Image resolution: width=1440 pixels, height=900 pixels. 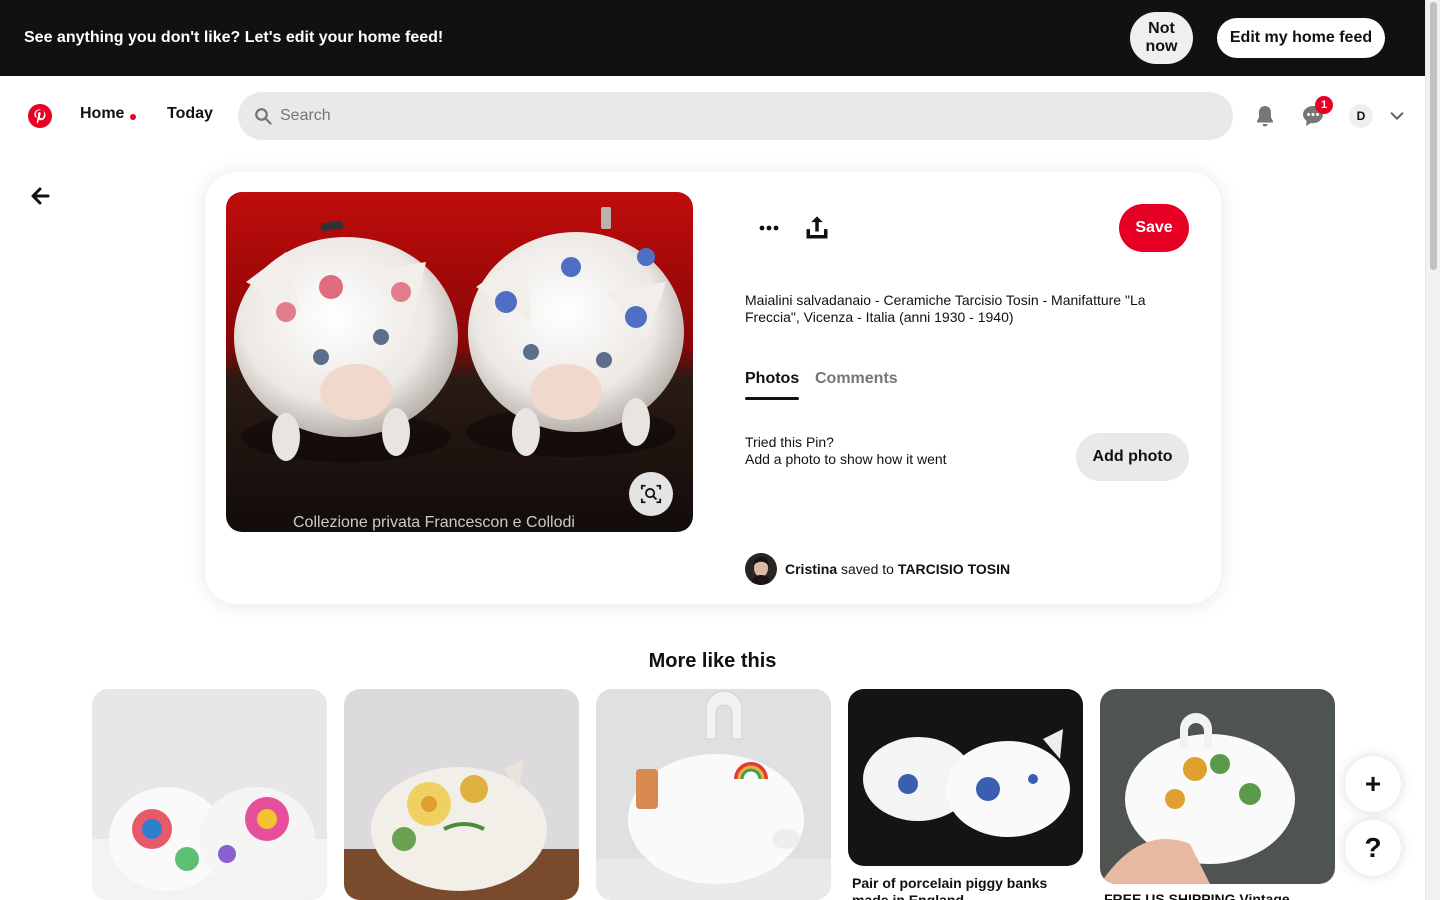 I want to click on active-tab-indicator, so click(x=772, y=398).